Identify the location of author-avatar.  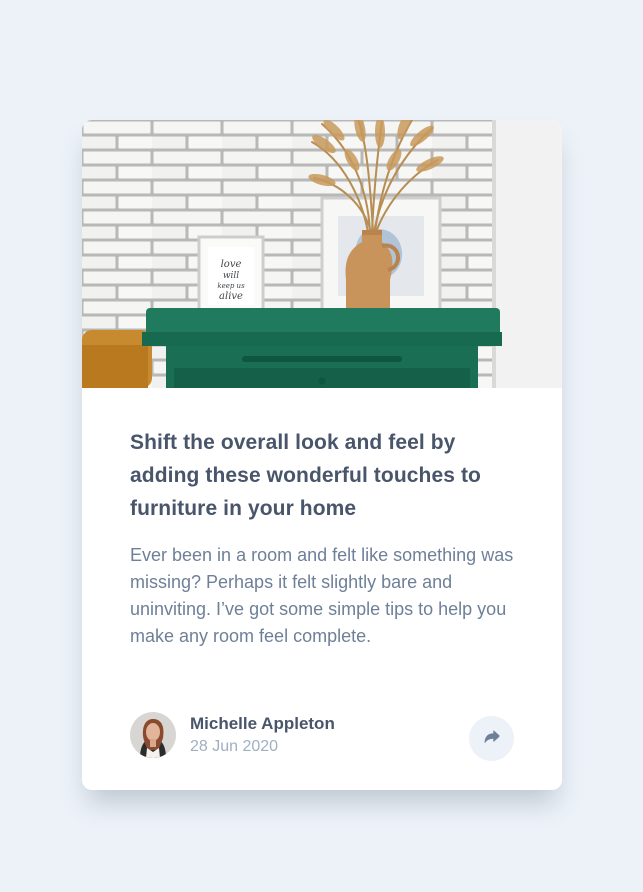
(153, 735).